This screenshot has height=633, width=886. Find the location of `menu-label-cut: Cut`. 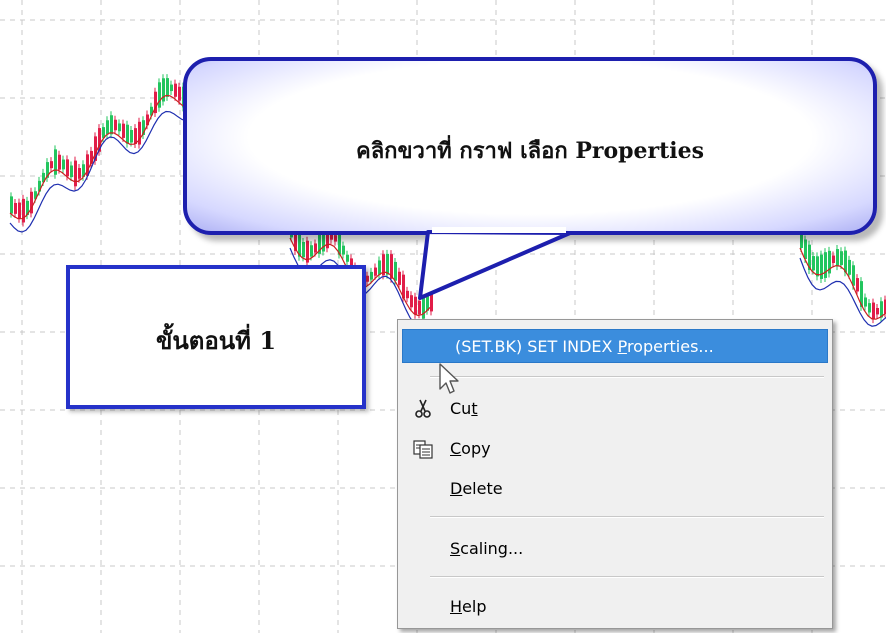

menu-label-cut: Cut is located at coordinates (464, 408).